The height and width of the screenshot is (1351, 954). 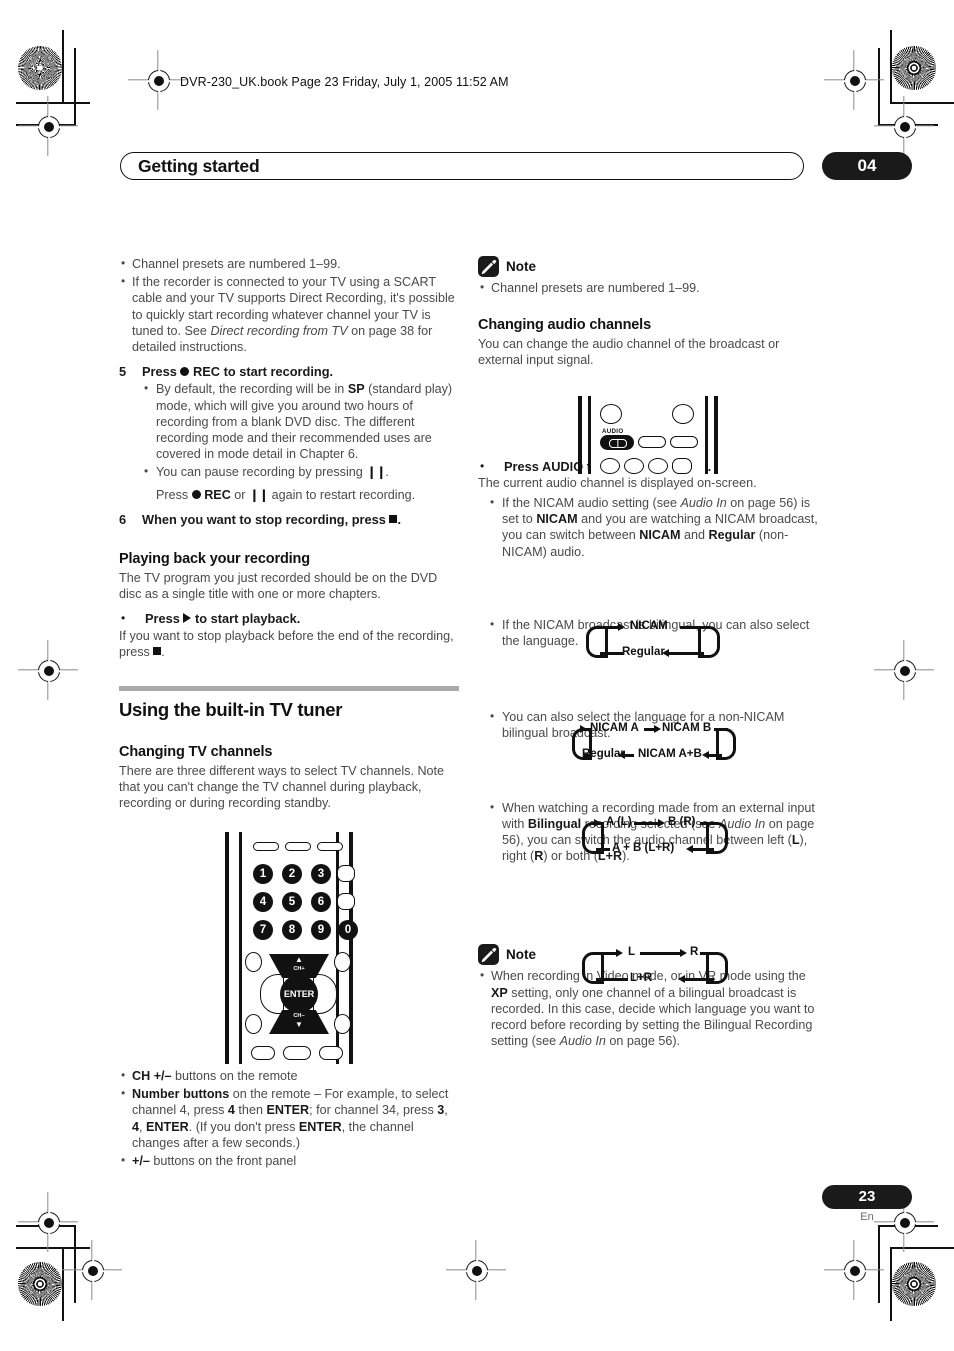 What do you see at coordinates (703, 849) in the screenshot?
I see `cycle-line-bottom-right` at bounding box center [703, 849].